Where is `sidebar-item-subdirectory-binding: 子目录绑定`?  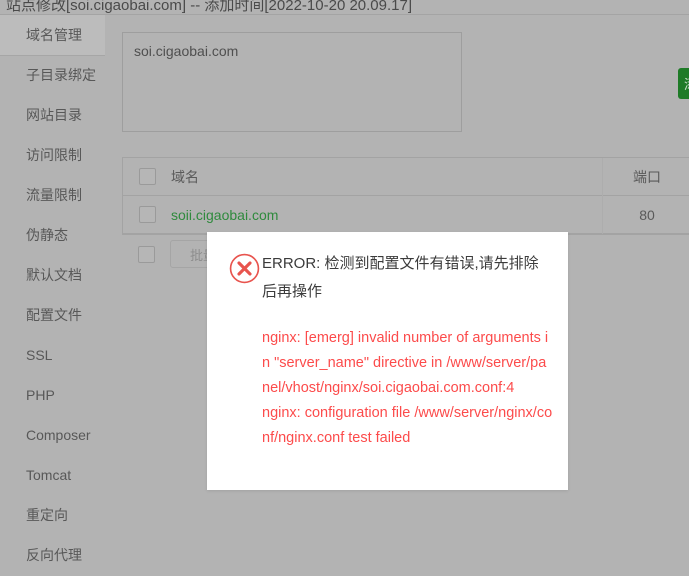
sidebar-item-subdirectory-binding: 子目录绑定 is located at coordinates (52, 75).